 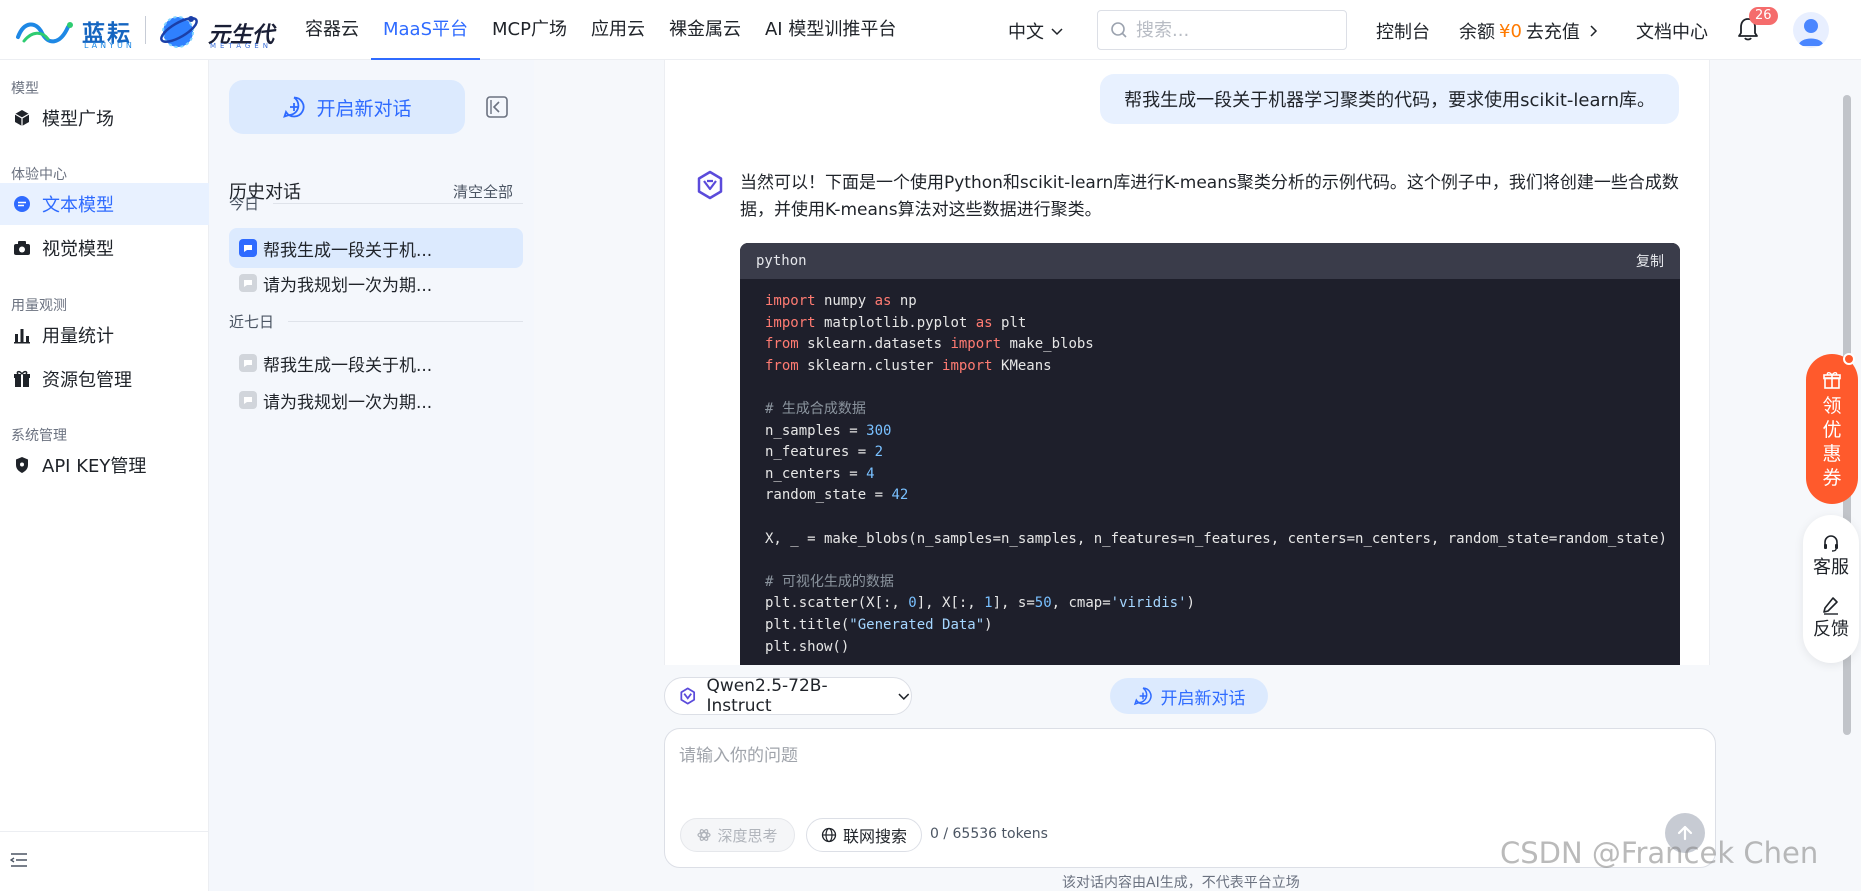 What do you see at coordinates (874, 836) in the screenshot?
I see `web-search-label: 联网搜索` at bounding box center [874, 836].